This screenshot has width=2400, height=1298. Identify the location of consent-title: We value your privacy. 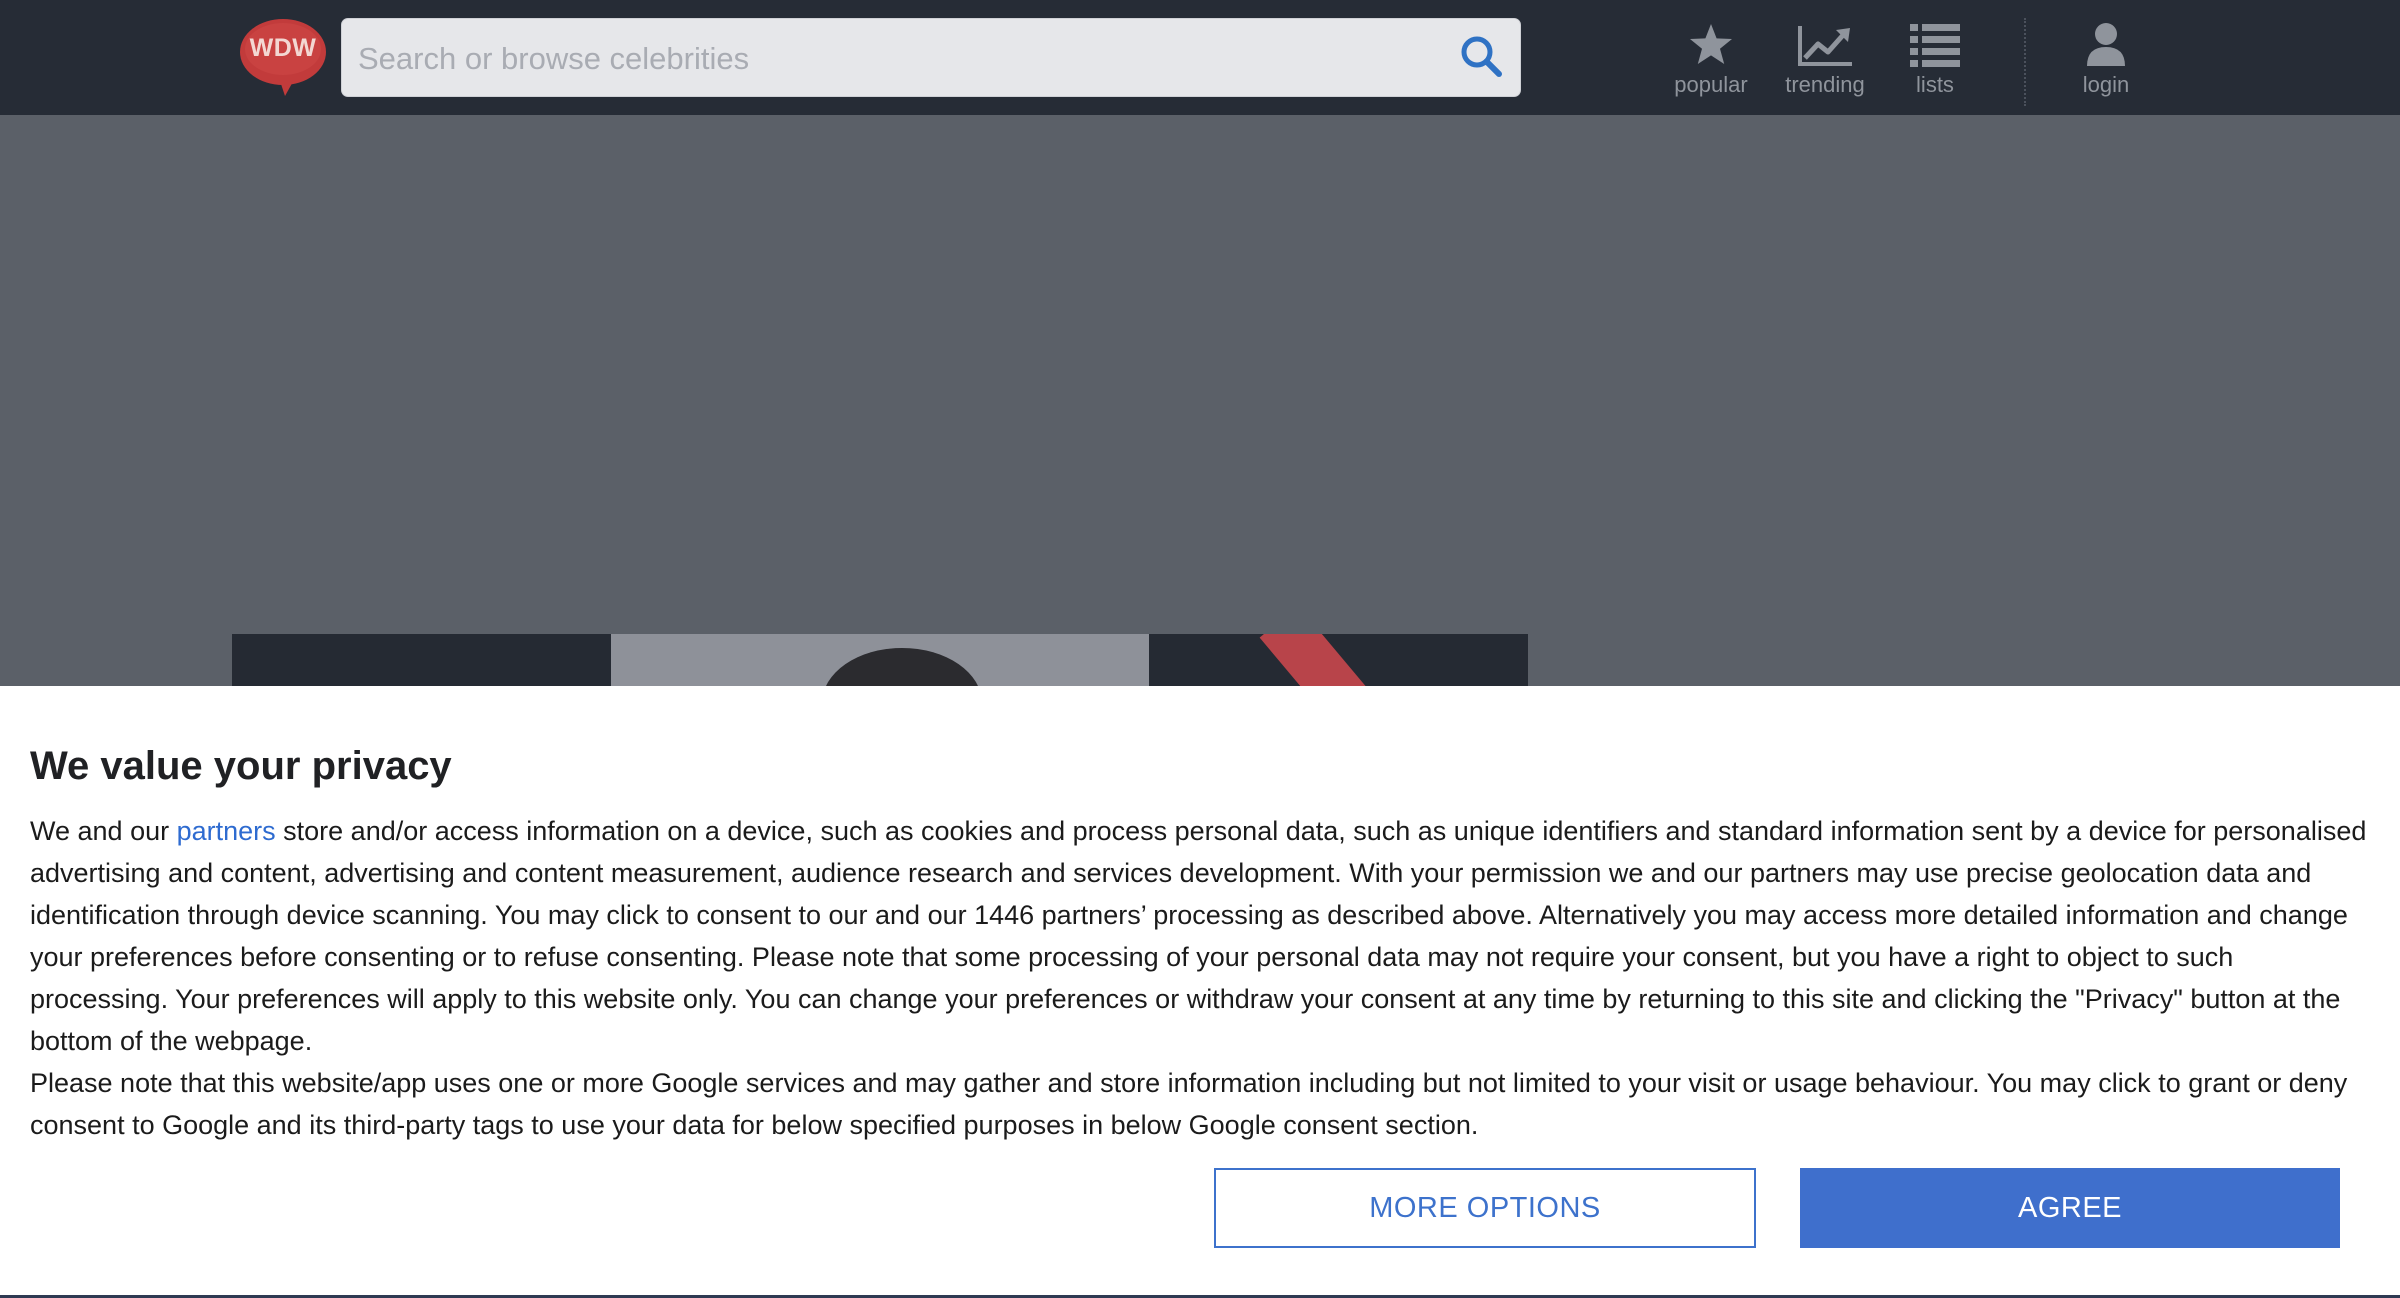
(241, 766).